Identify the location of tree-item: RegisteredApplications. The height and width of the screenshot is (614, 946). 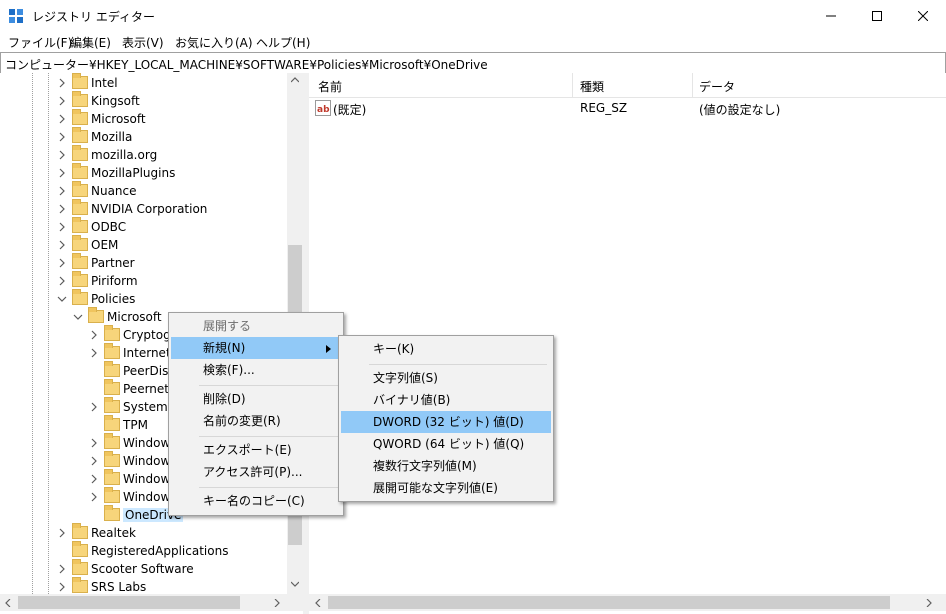
(143, 550).